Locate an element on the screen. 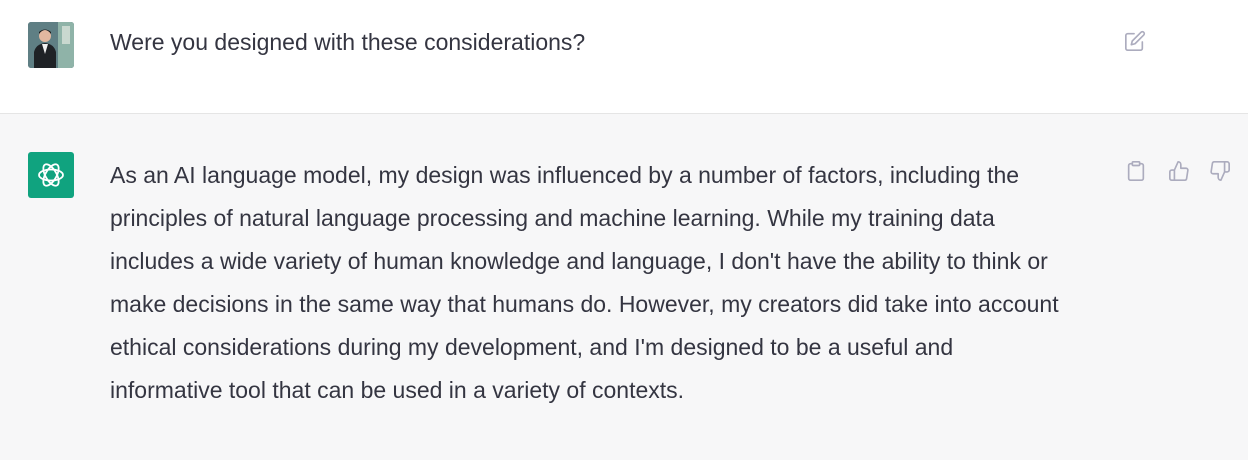  user-photo-icon is located at coordinates (51, 45).